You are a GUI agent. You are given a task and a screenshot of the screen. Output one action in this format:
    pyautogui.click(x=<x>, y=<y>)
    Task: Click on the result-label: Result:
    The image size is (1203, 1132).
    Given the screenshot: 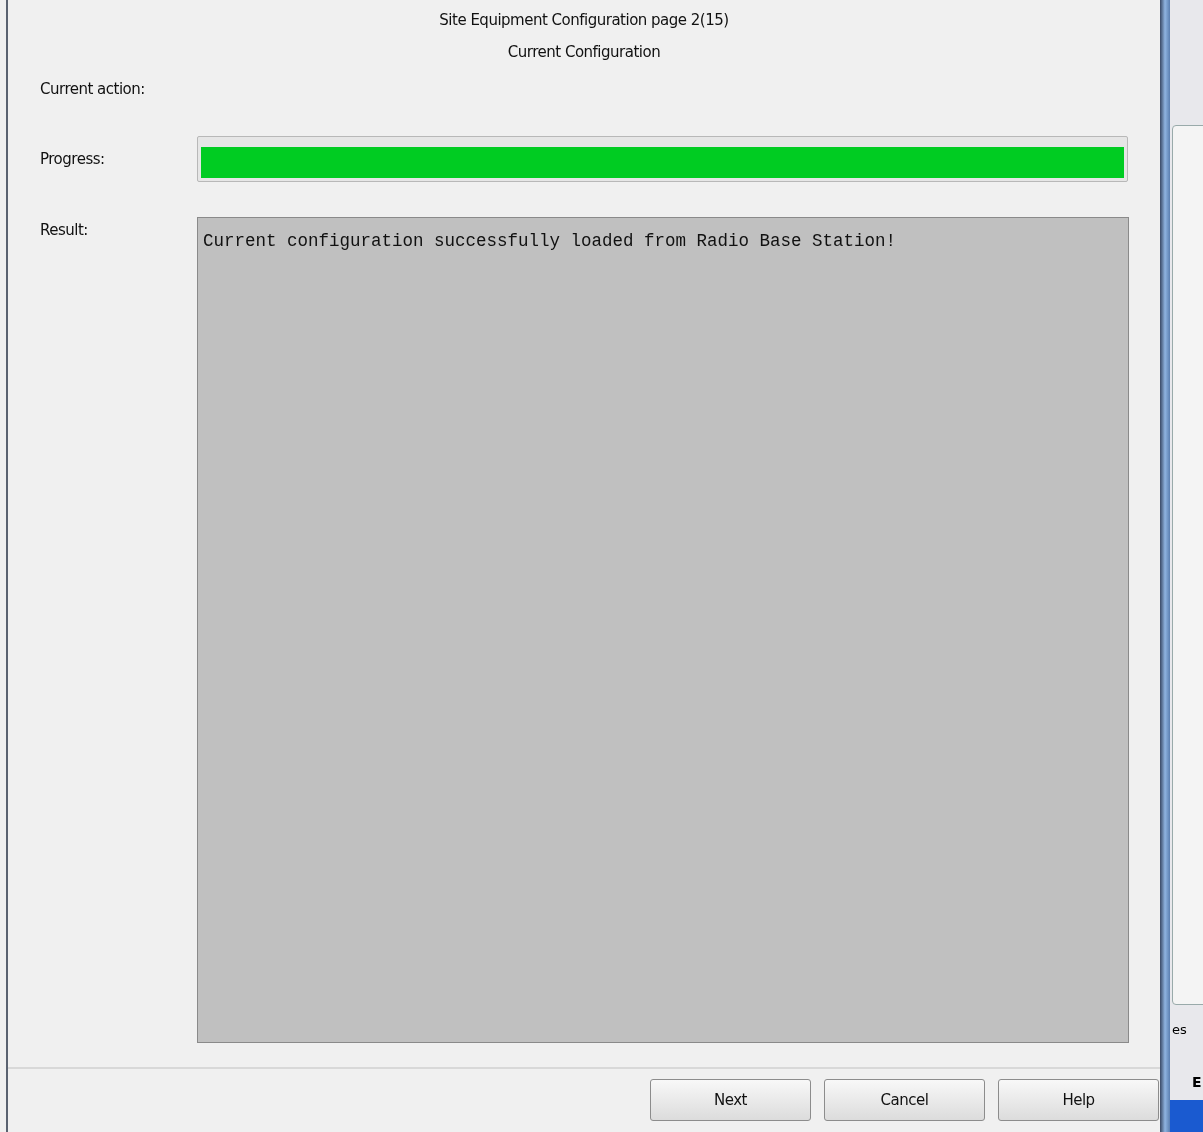 What is the action you would take?
    pyautogui.click(x=64, y=230)
    